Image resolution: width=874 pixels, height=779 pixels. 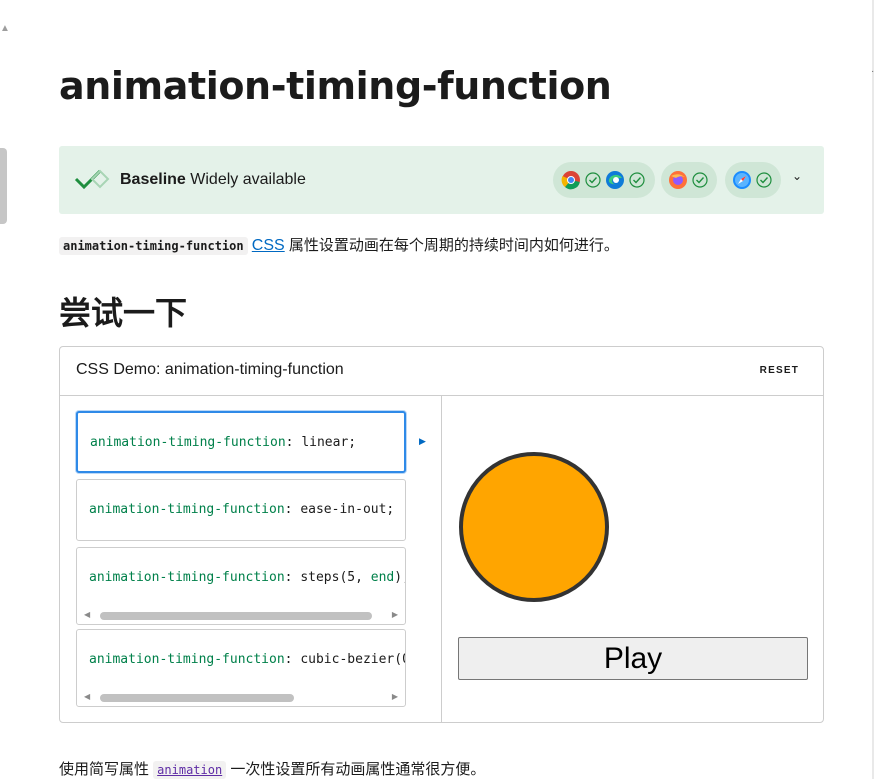 I want to click on firefox-pill, so click(x=689, y=180).